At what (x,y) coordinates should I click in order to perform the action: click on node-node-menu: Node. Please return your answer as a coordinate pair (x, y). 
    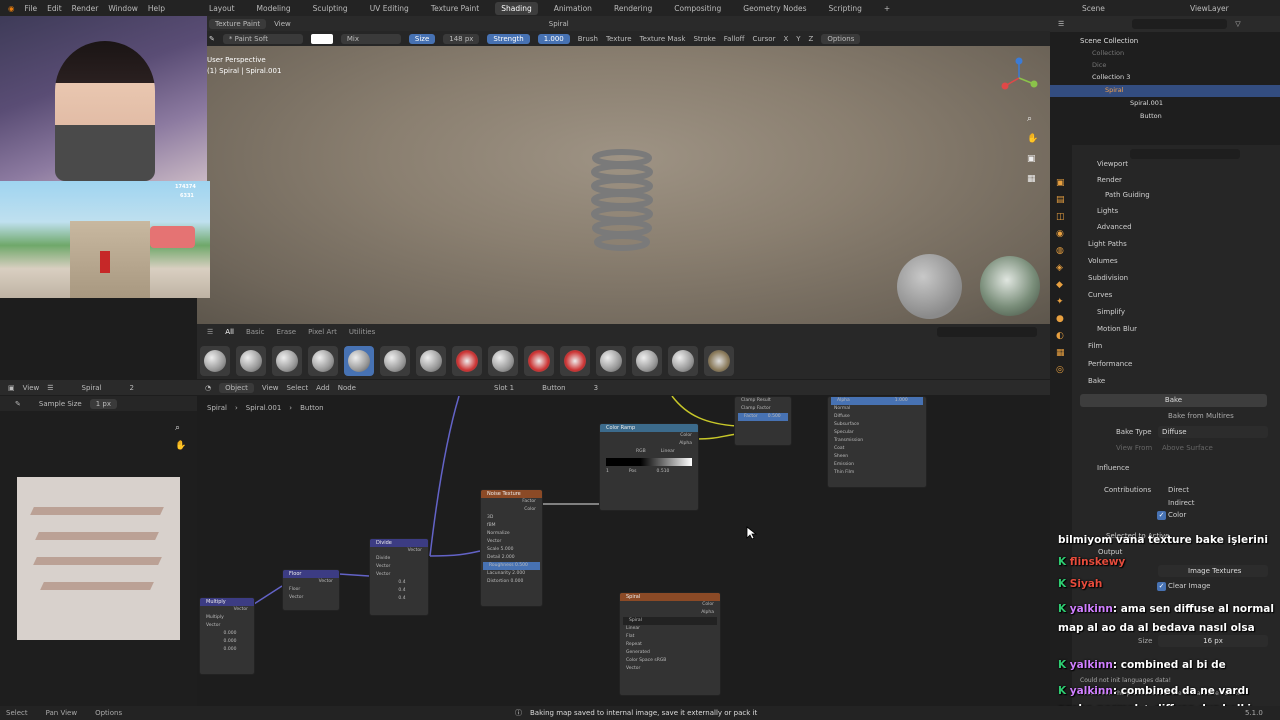
    Looking at the image, I should click on (347, 388).